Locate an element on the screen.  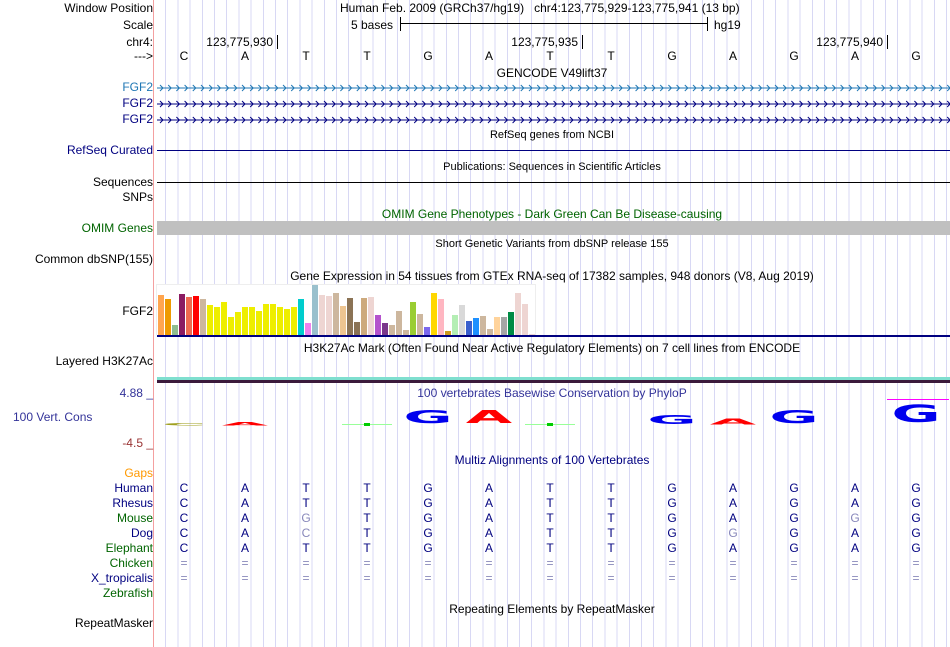
rmsk-title: Repeating Elements by RepeatMasker is located at coordinates (552, 609).